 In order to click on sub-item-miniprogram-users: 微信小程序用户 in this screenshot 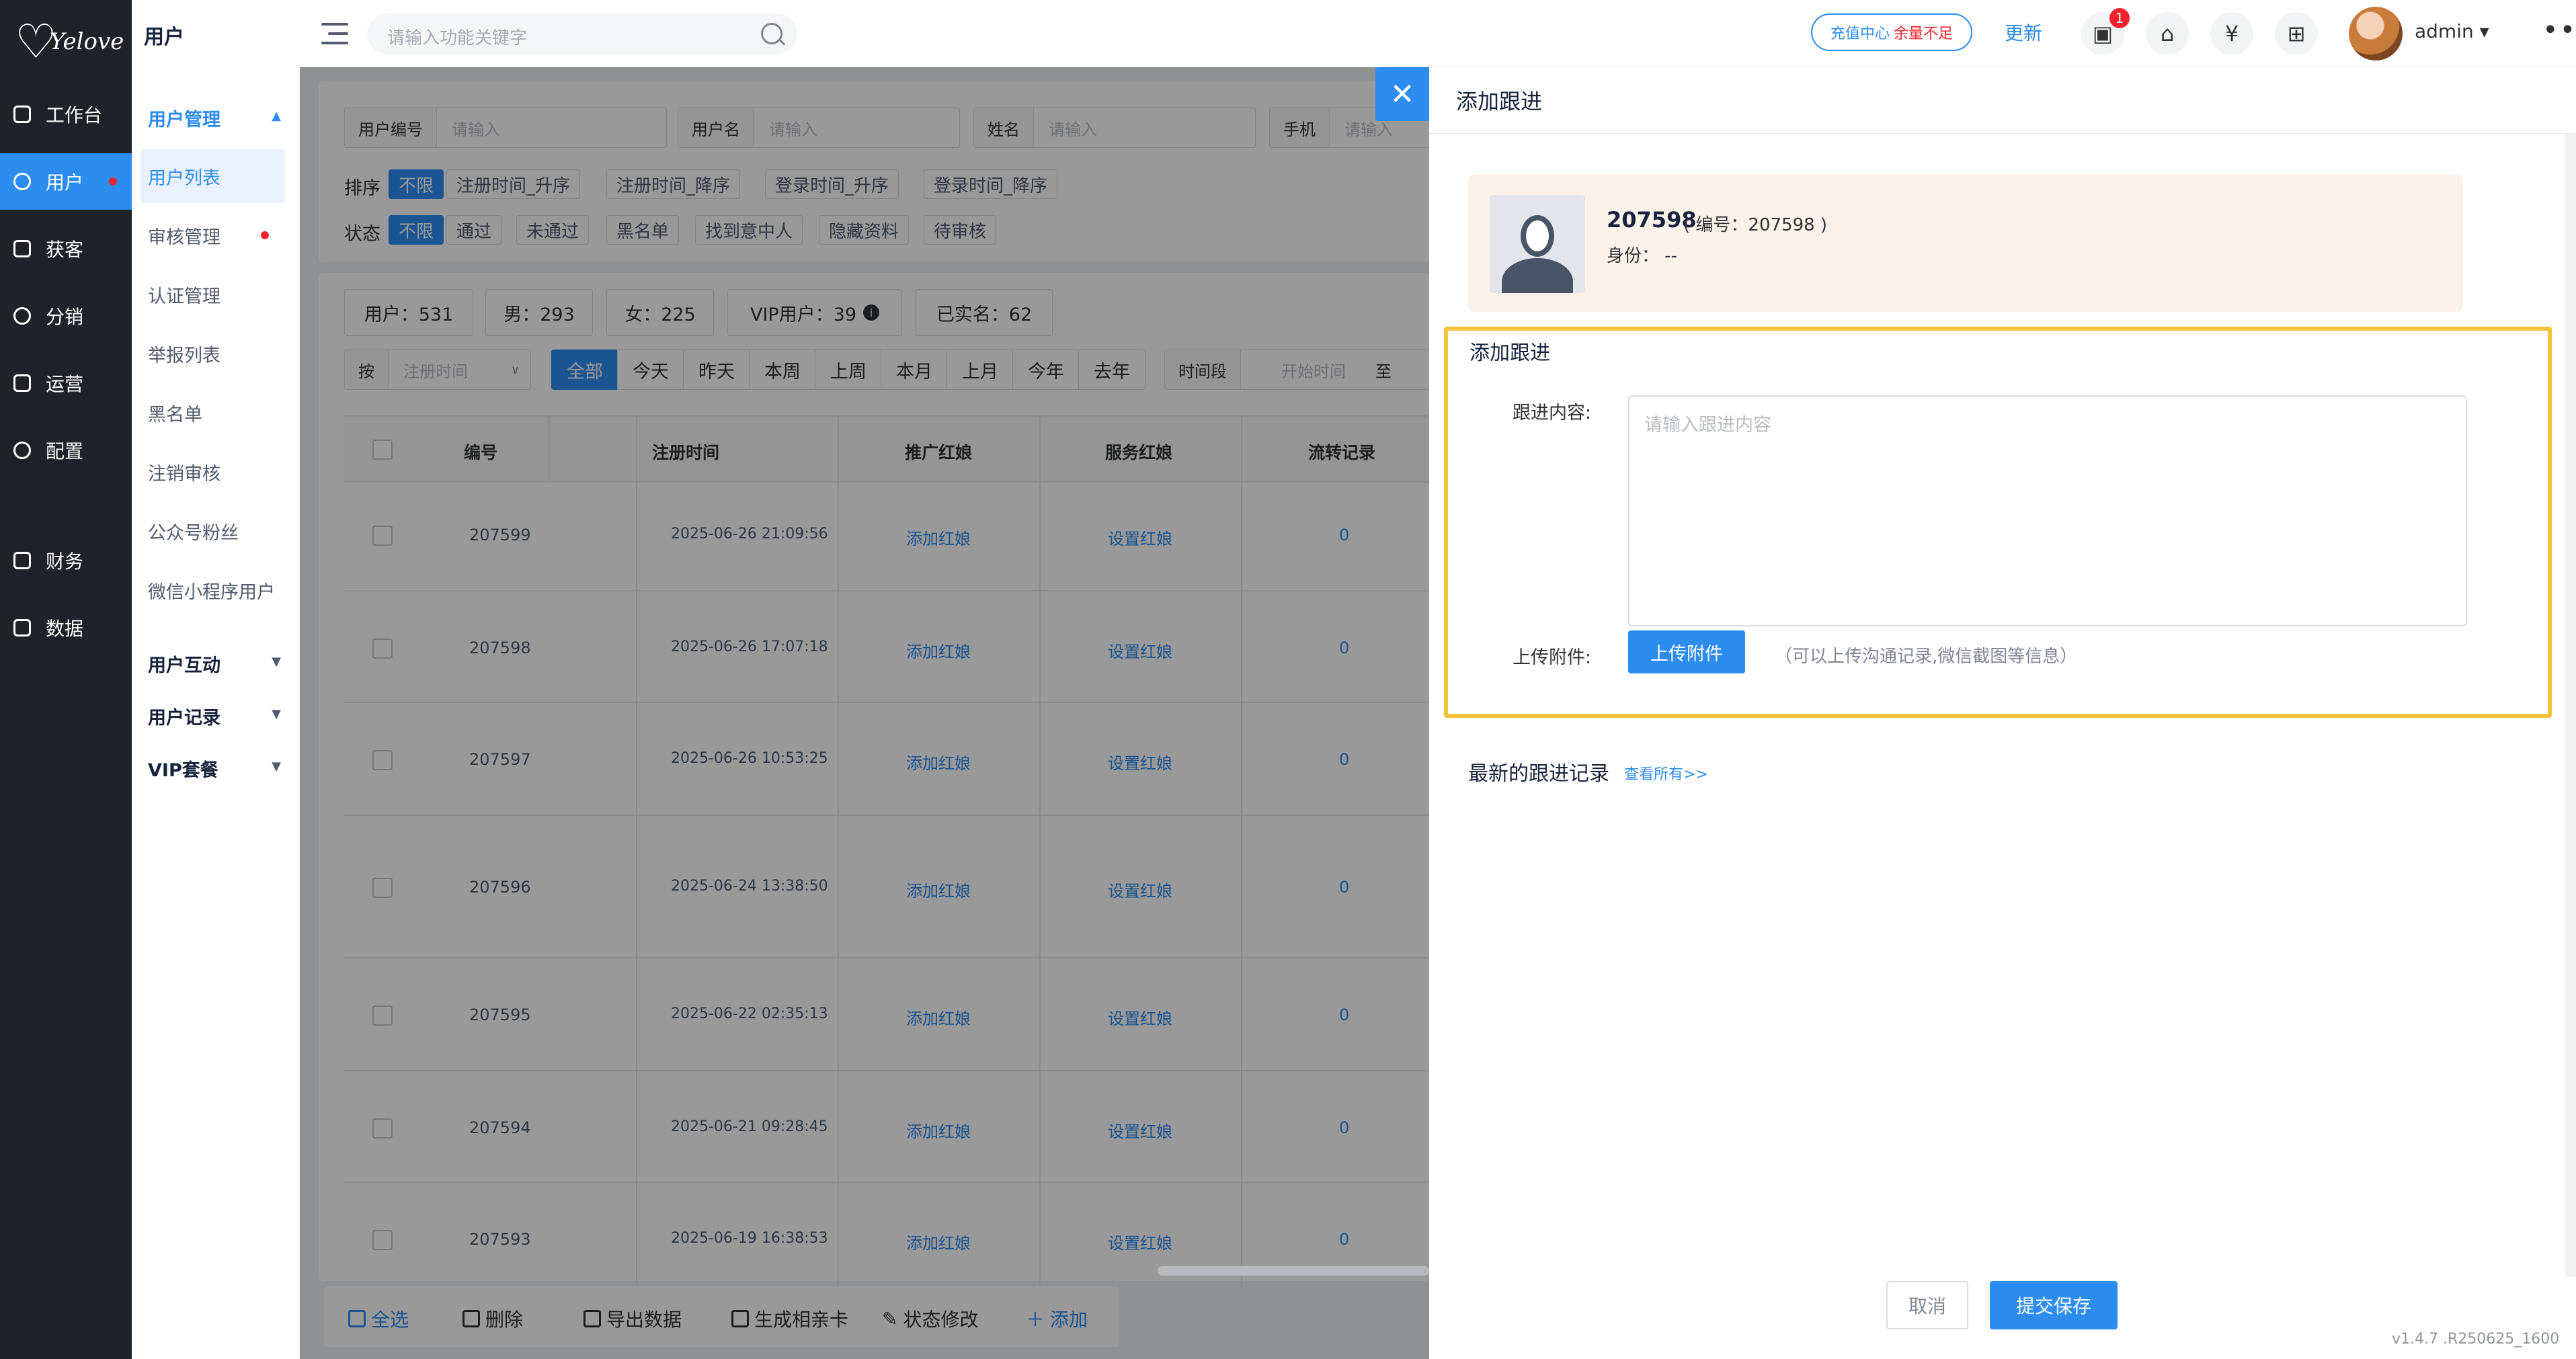, I will do `click(216, 590)`.